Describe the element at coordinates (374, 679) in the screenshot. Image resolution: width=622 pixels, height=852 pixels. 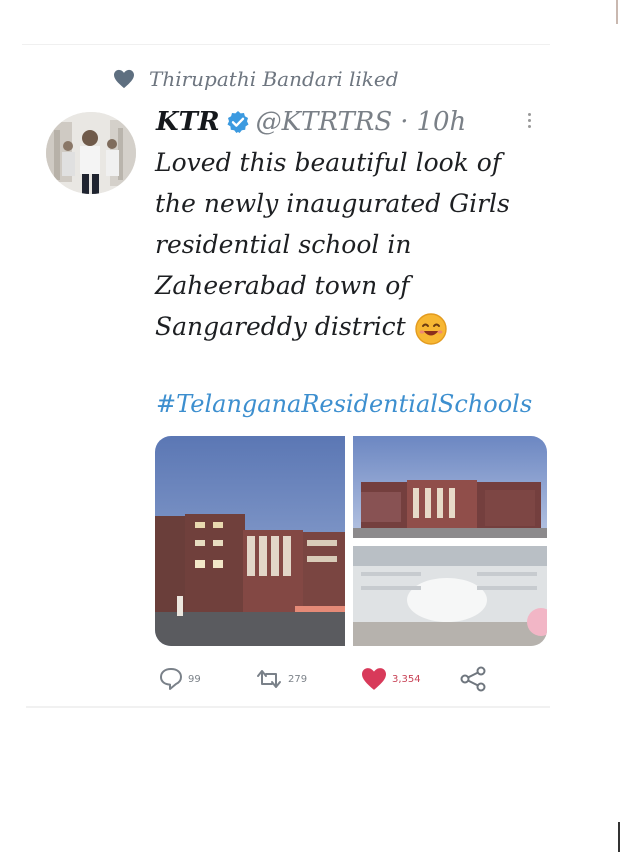
I see `liked-heart-icon` at that location.